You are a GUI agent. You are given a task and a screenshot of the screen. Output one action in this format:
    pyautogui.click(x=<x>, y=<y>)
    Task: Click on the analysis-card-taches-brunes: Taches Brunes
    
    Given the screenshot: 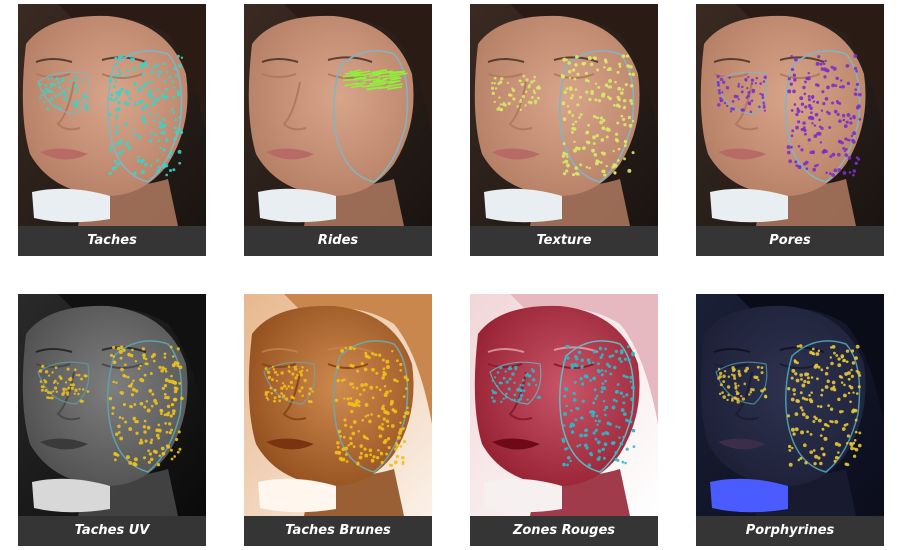 What is the action you would take?
    pyautogui.click(x=338, y=420)
    